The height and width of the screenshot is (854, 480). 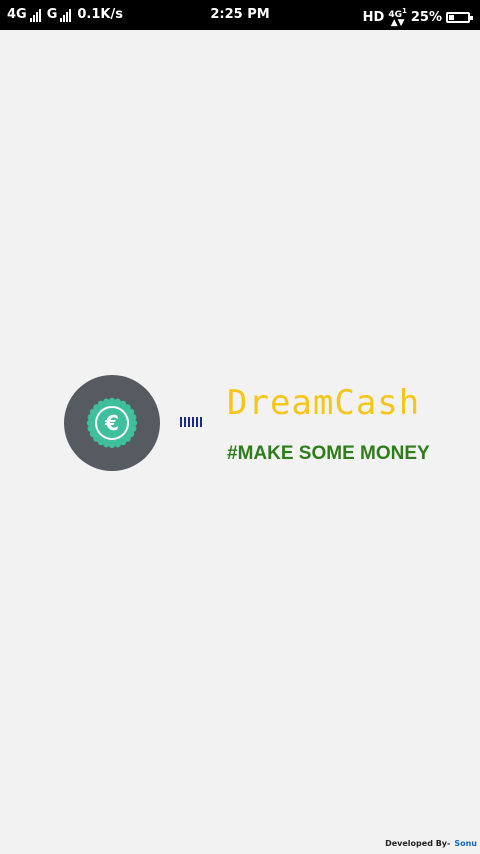 I want to click on loading-indicator, so click(x=191, y=422).